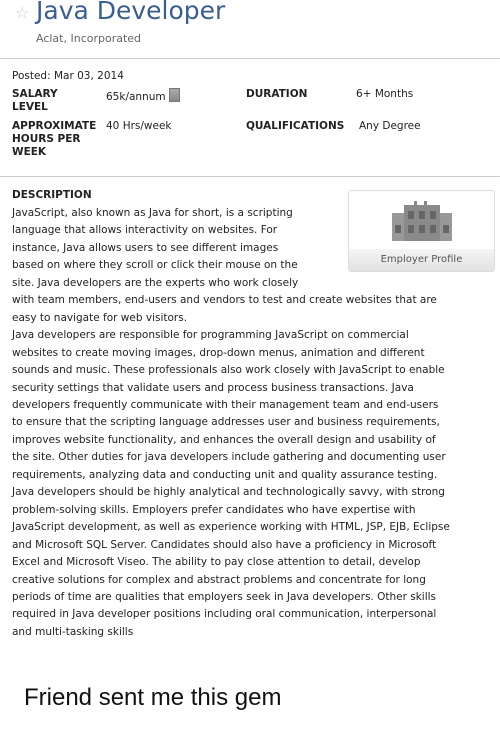 The height and width of the screenshot is (733, 500). Describe the element at coordinates (422, 221) in the screenshot. I see `building-icon` at that location.